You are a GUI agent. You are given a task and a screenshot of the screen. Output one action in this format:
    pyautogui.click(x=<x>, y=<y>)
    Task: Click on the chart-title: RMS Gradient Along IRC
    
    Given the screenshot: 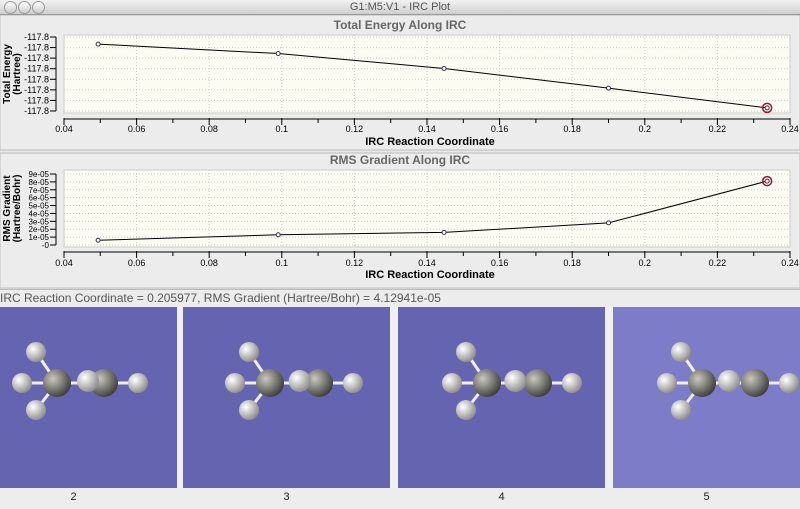 What is the action you would take?
    pyautogui.click(x=400, y=160)
    